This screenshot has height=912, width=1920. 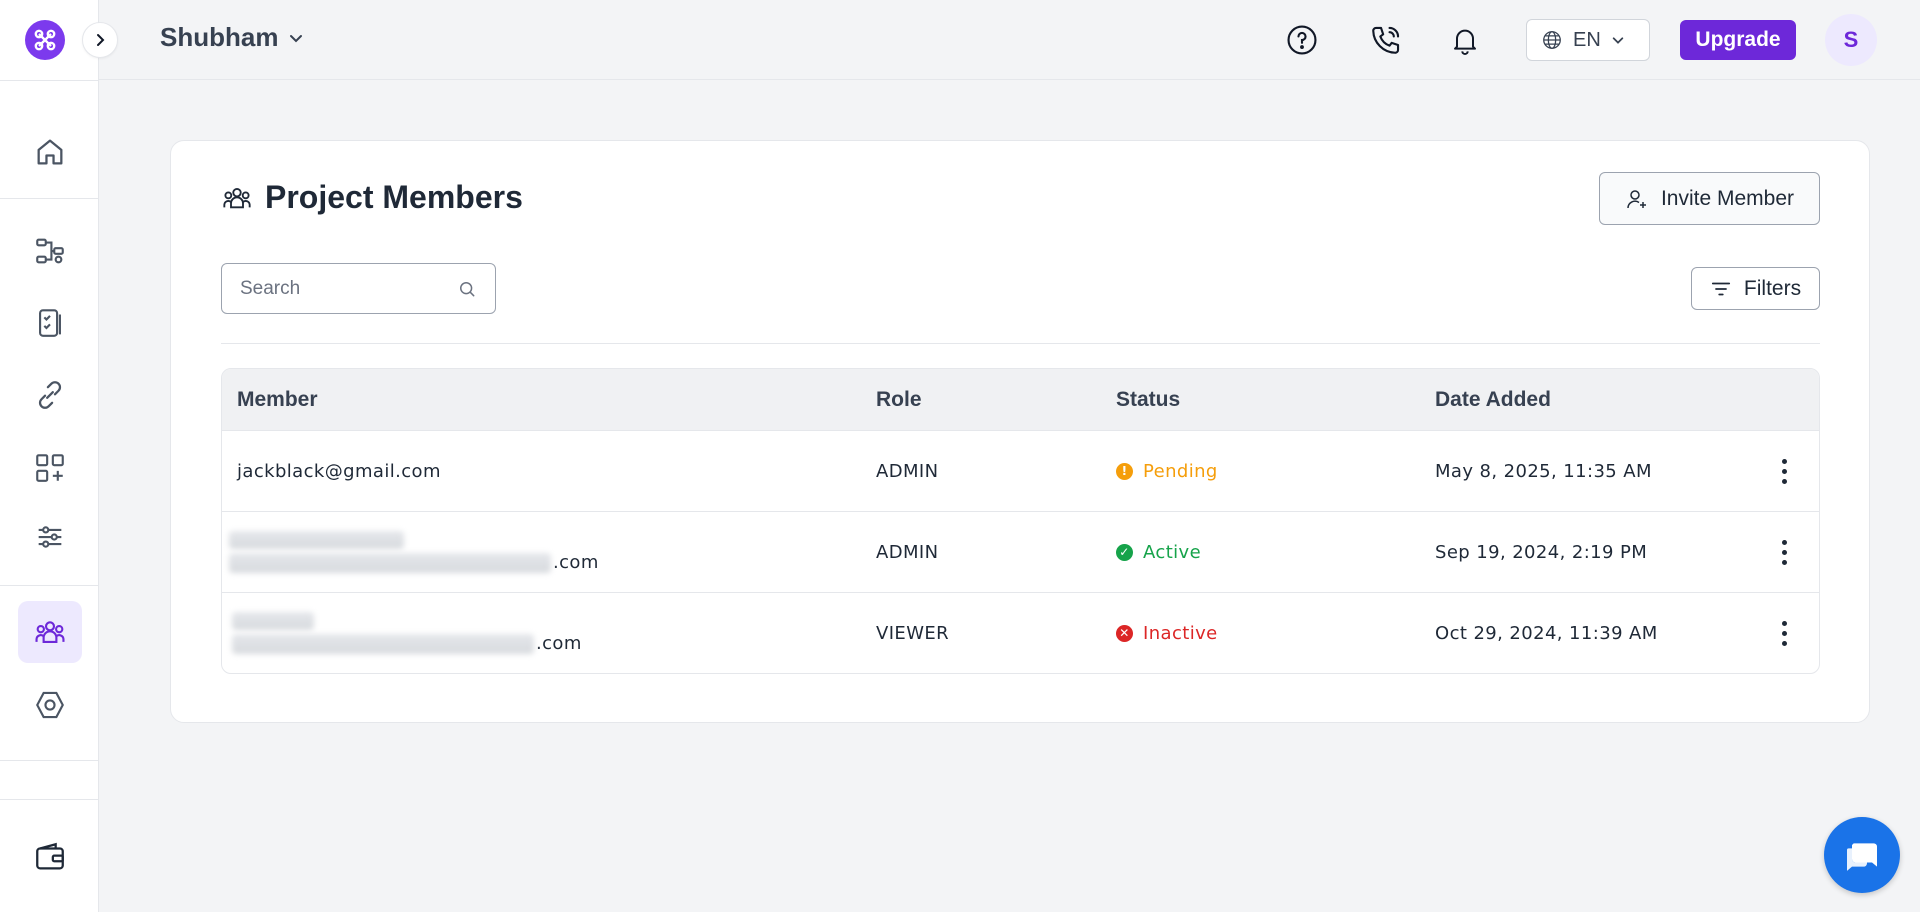 I want to click on phone-call-icon, so click(x=1386, y=40).